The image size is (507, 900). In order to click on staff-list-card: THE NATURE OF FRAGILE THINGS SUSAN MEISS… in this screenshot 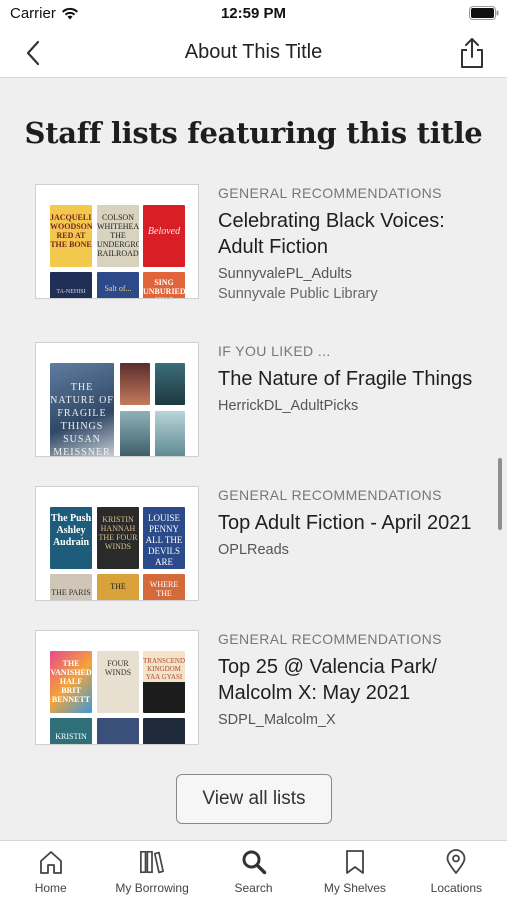, I will do `click(255, 401)`.